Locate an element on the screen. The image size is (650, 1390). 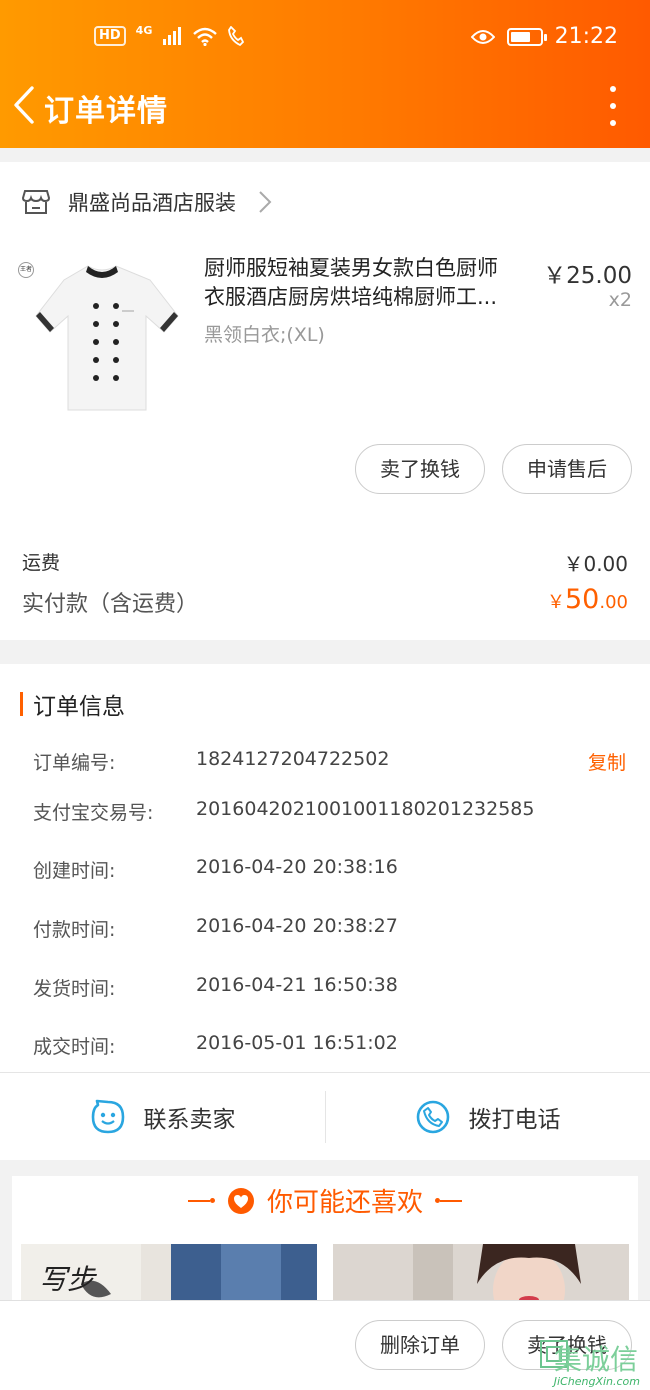
paid-time-label: 付款时间: is located at coordinates (74, 930).